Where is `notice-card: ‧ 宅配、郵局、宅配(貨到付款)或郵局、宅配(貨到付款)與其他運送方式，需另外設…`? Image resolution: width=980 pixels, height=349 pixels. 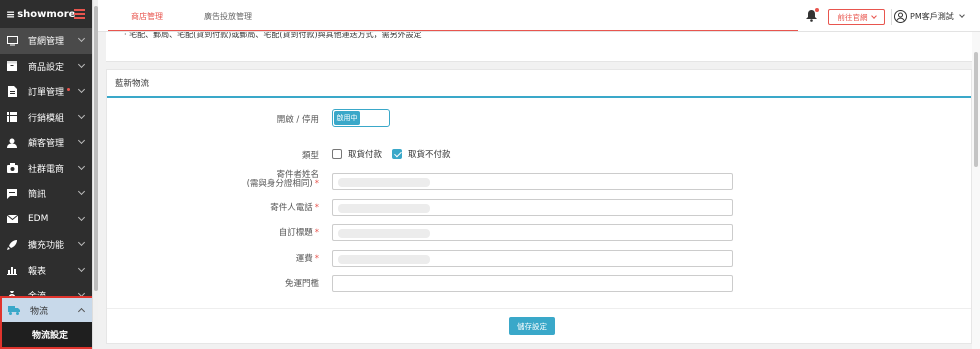
notice-card: ‧ 宅配、郵局、宅配(貨到付款)或郵局、宅配(貨到付款)與其他運送方式，需另外設… is located at coordinates (539, 47).